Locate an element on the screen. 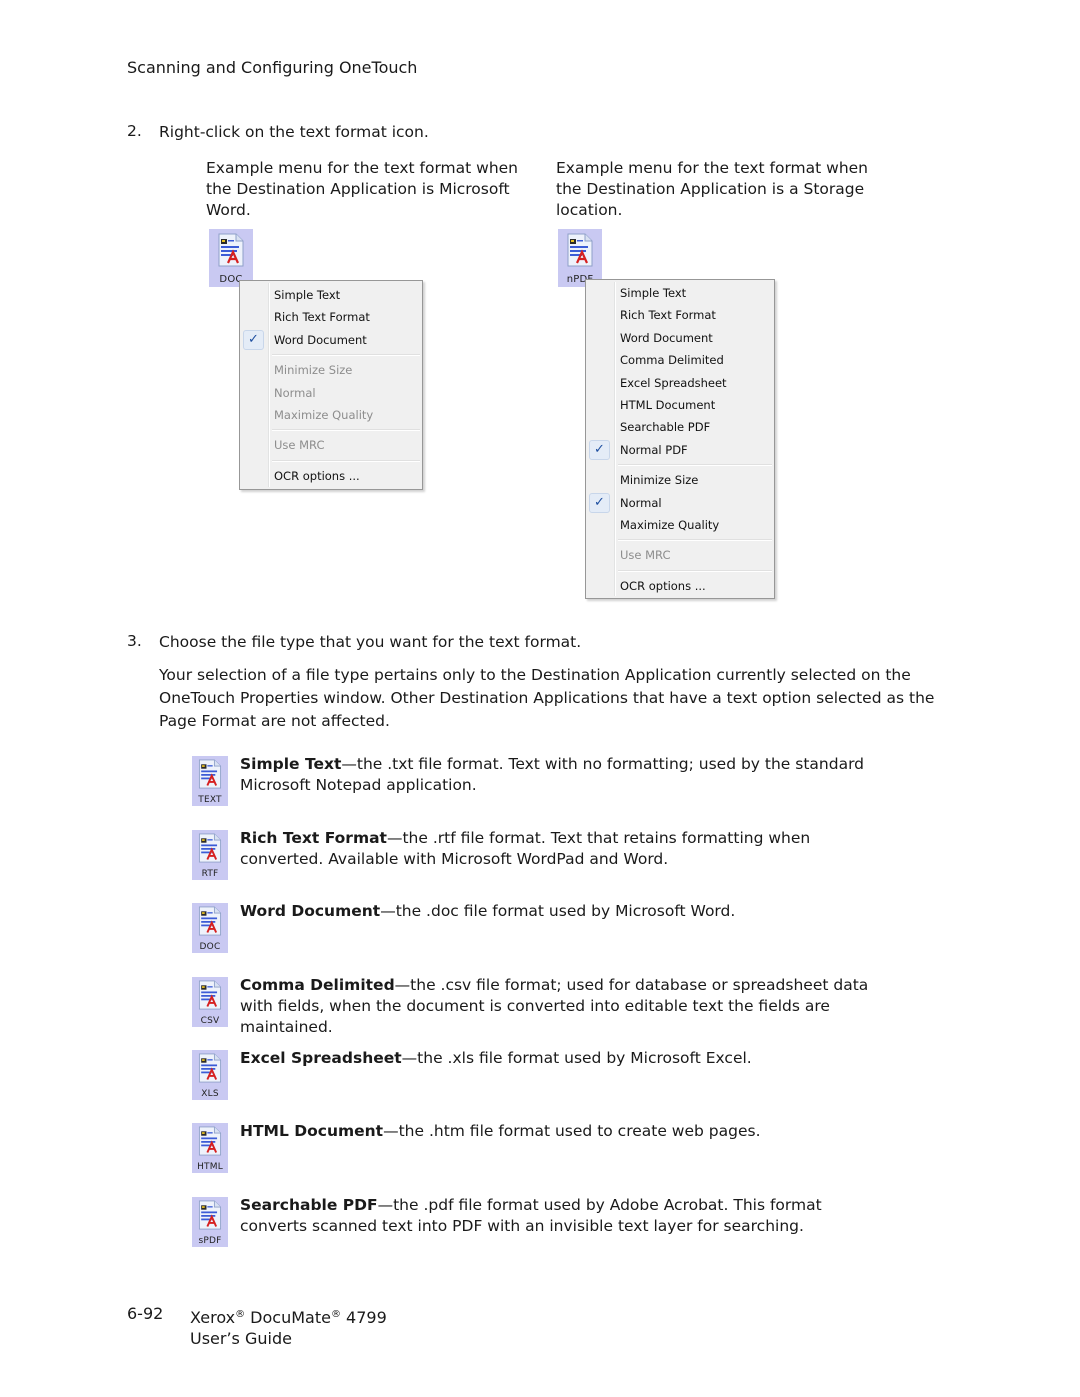 The width and height of the screenshot is (1080, 1397). format-name: Excel Spreadsheet is located at coordinates (321, 1058).